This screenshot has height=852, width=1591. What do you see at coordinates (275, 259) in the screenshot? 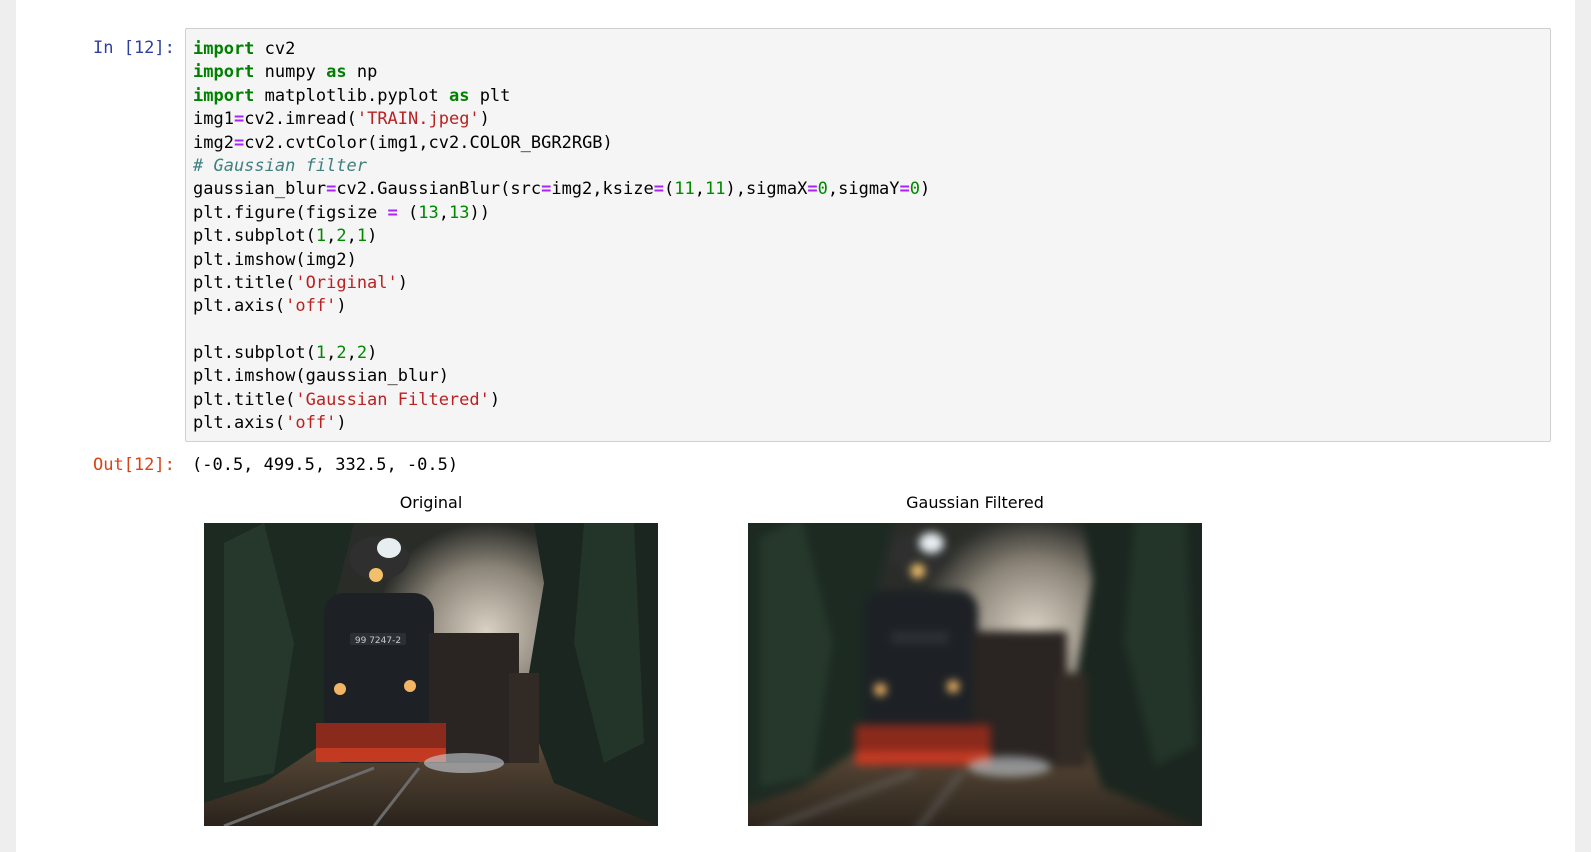
I see `code-line: plt.imshow(img2)` at bounding box center [275, 259].